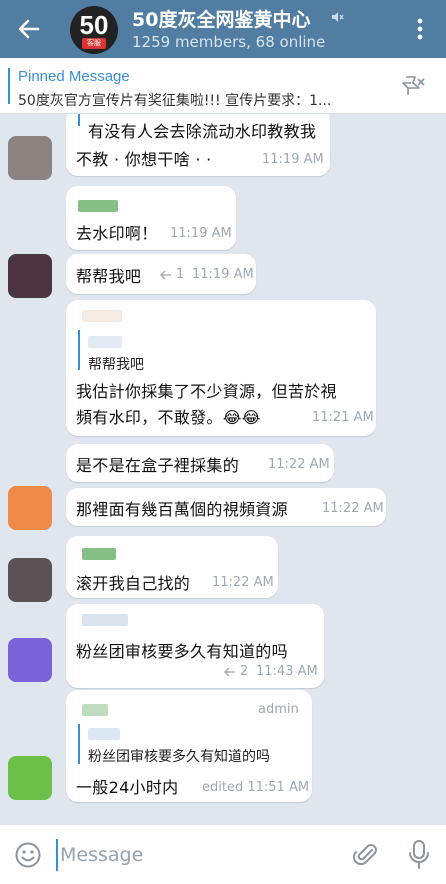 This screenshot has height=884, width=446. Describe the element at coordinates (94, 43) in the screenshot. I see `group-avatar-badge: 客服` at that location.